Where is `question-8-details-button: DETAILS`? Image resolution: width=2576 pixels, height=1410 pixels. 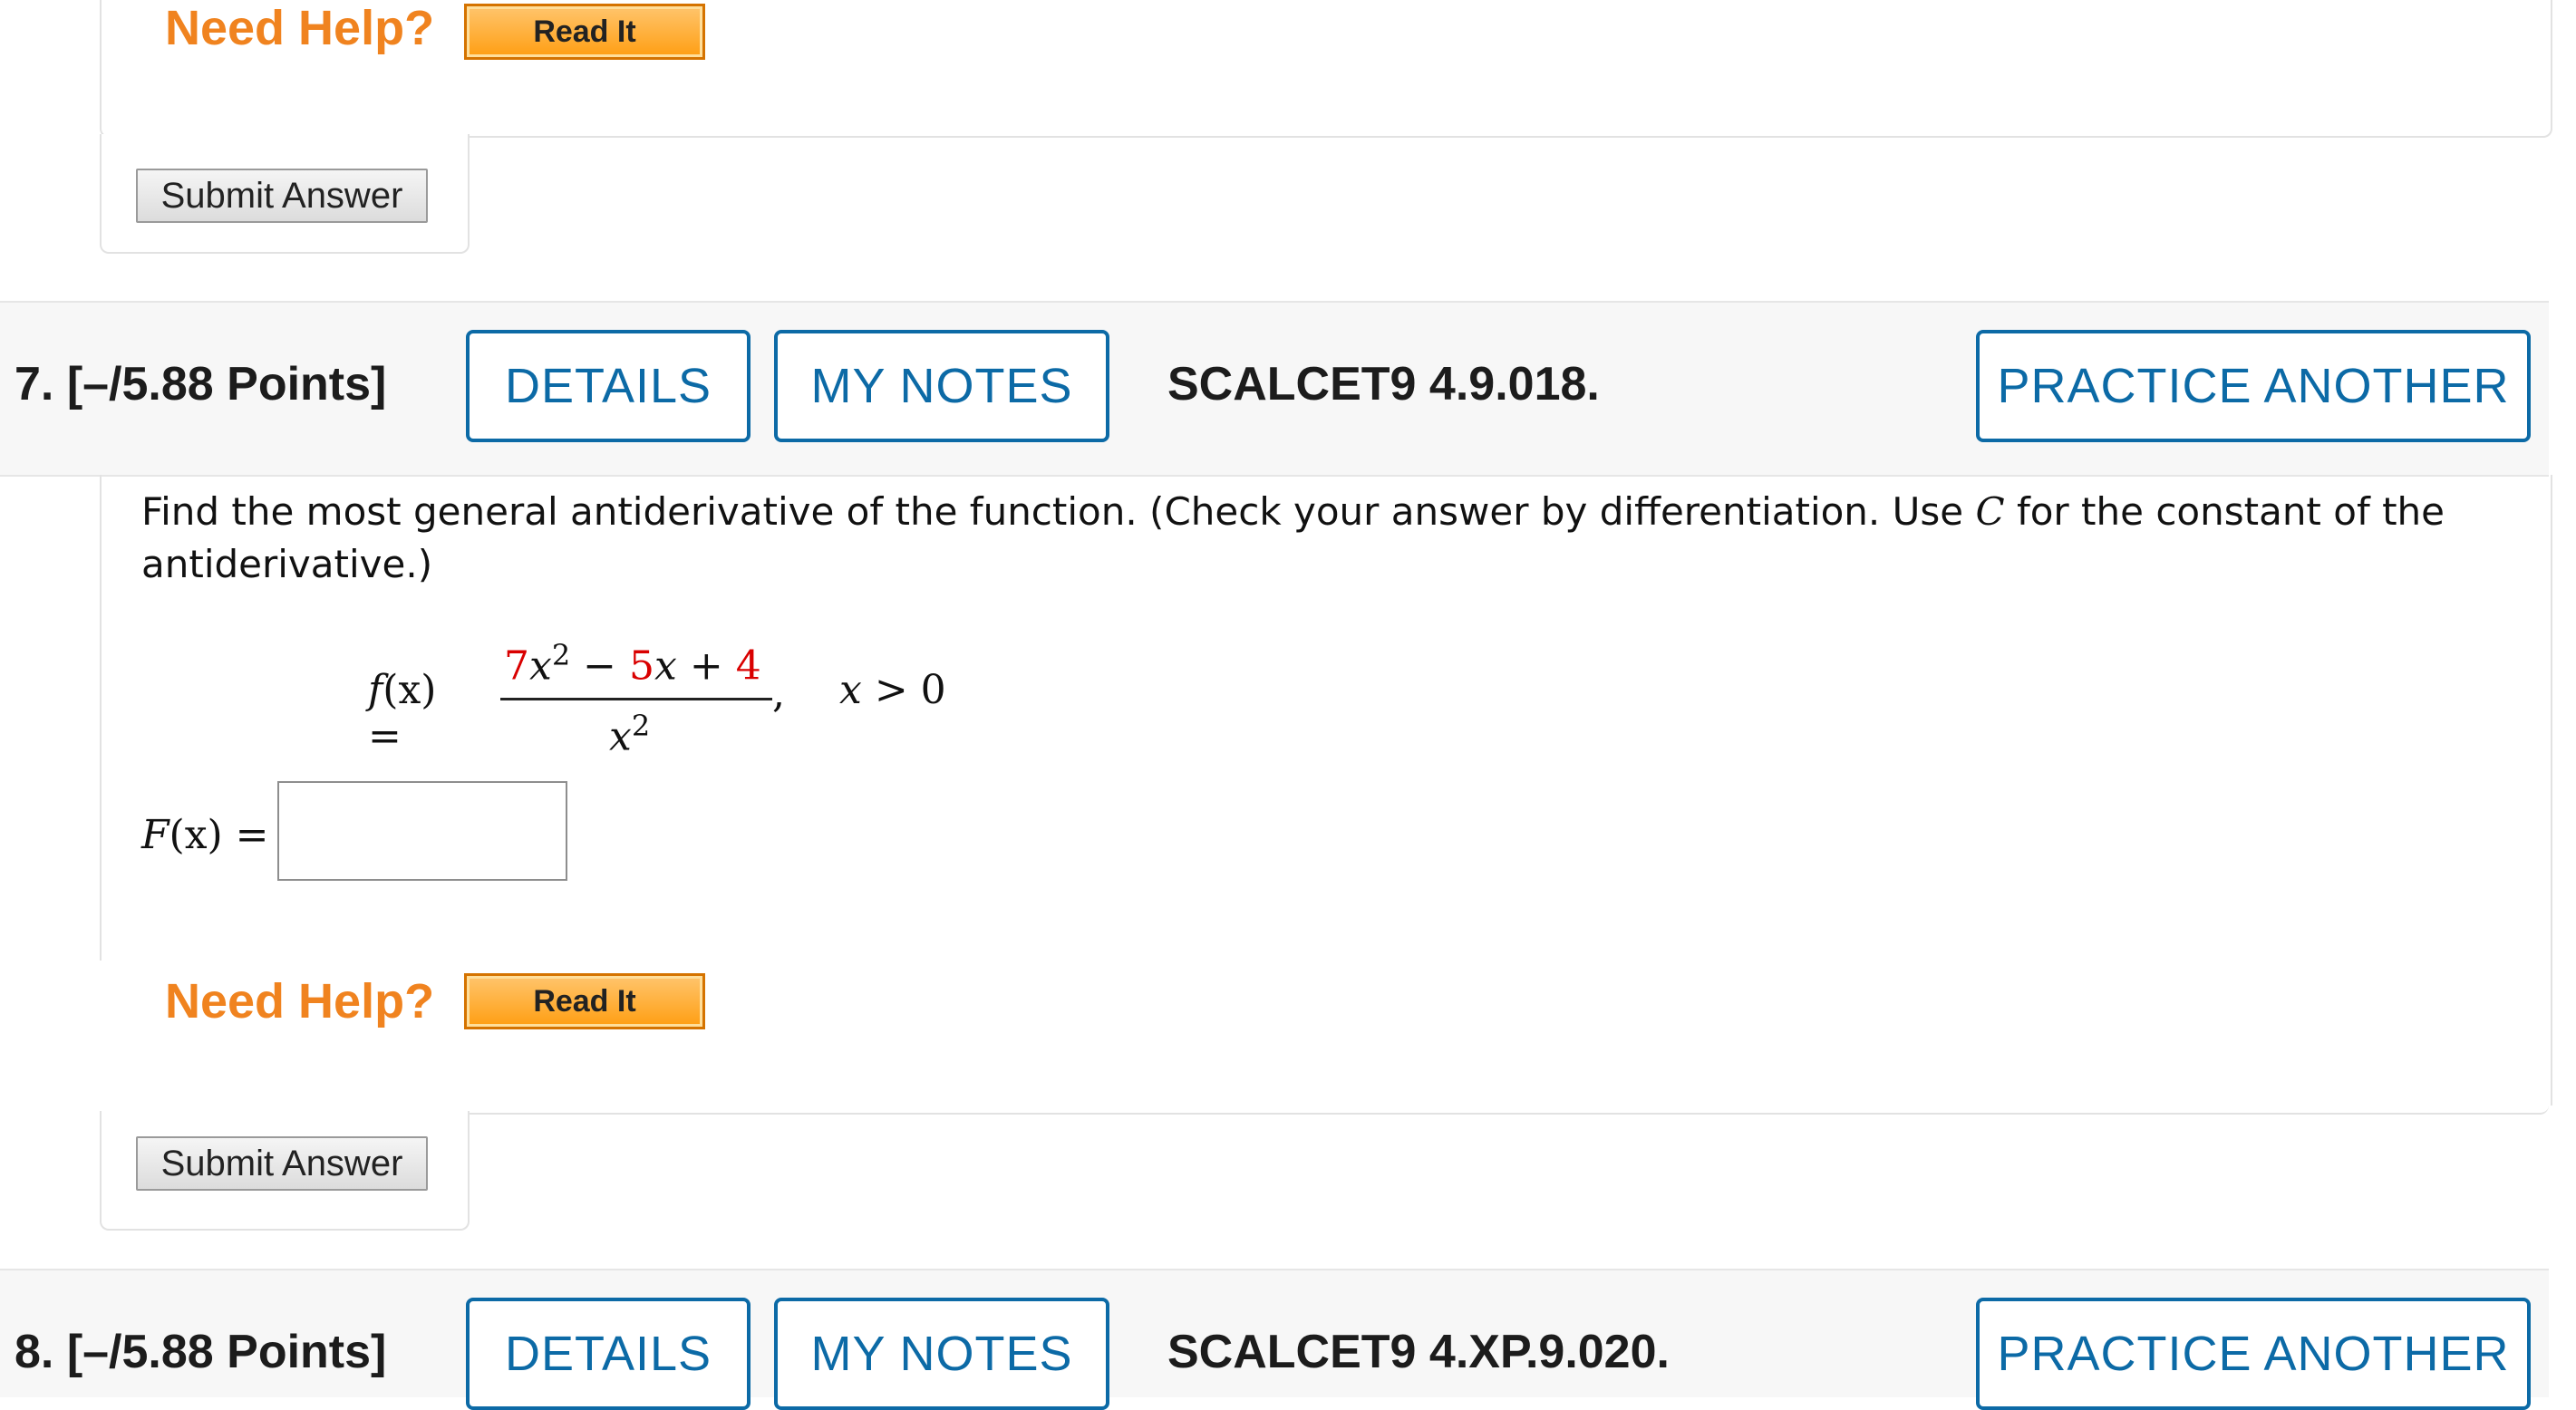
question-8-details-button: DETAILS is located at coordinates (608, 1354).